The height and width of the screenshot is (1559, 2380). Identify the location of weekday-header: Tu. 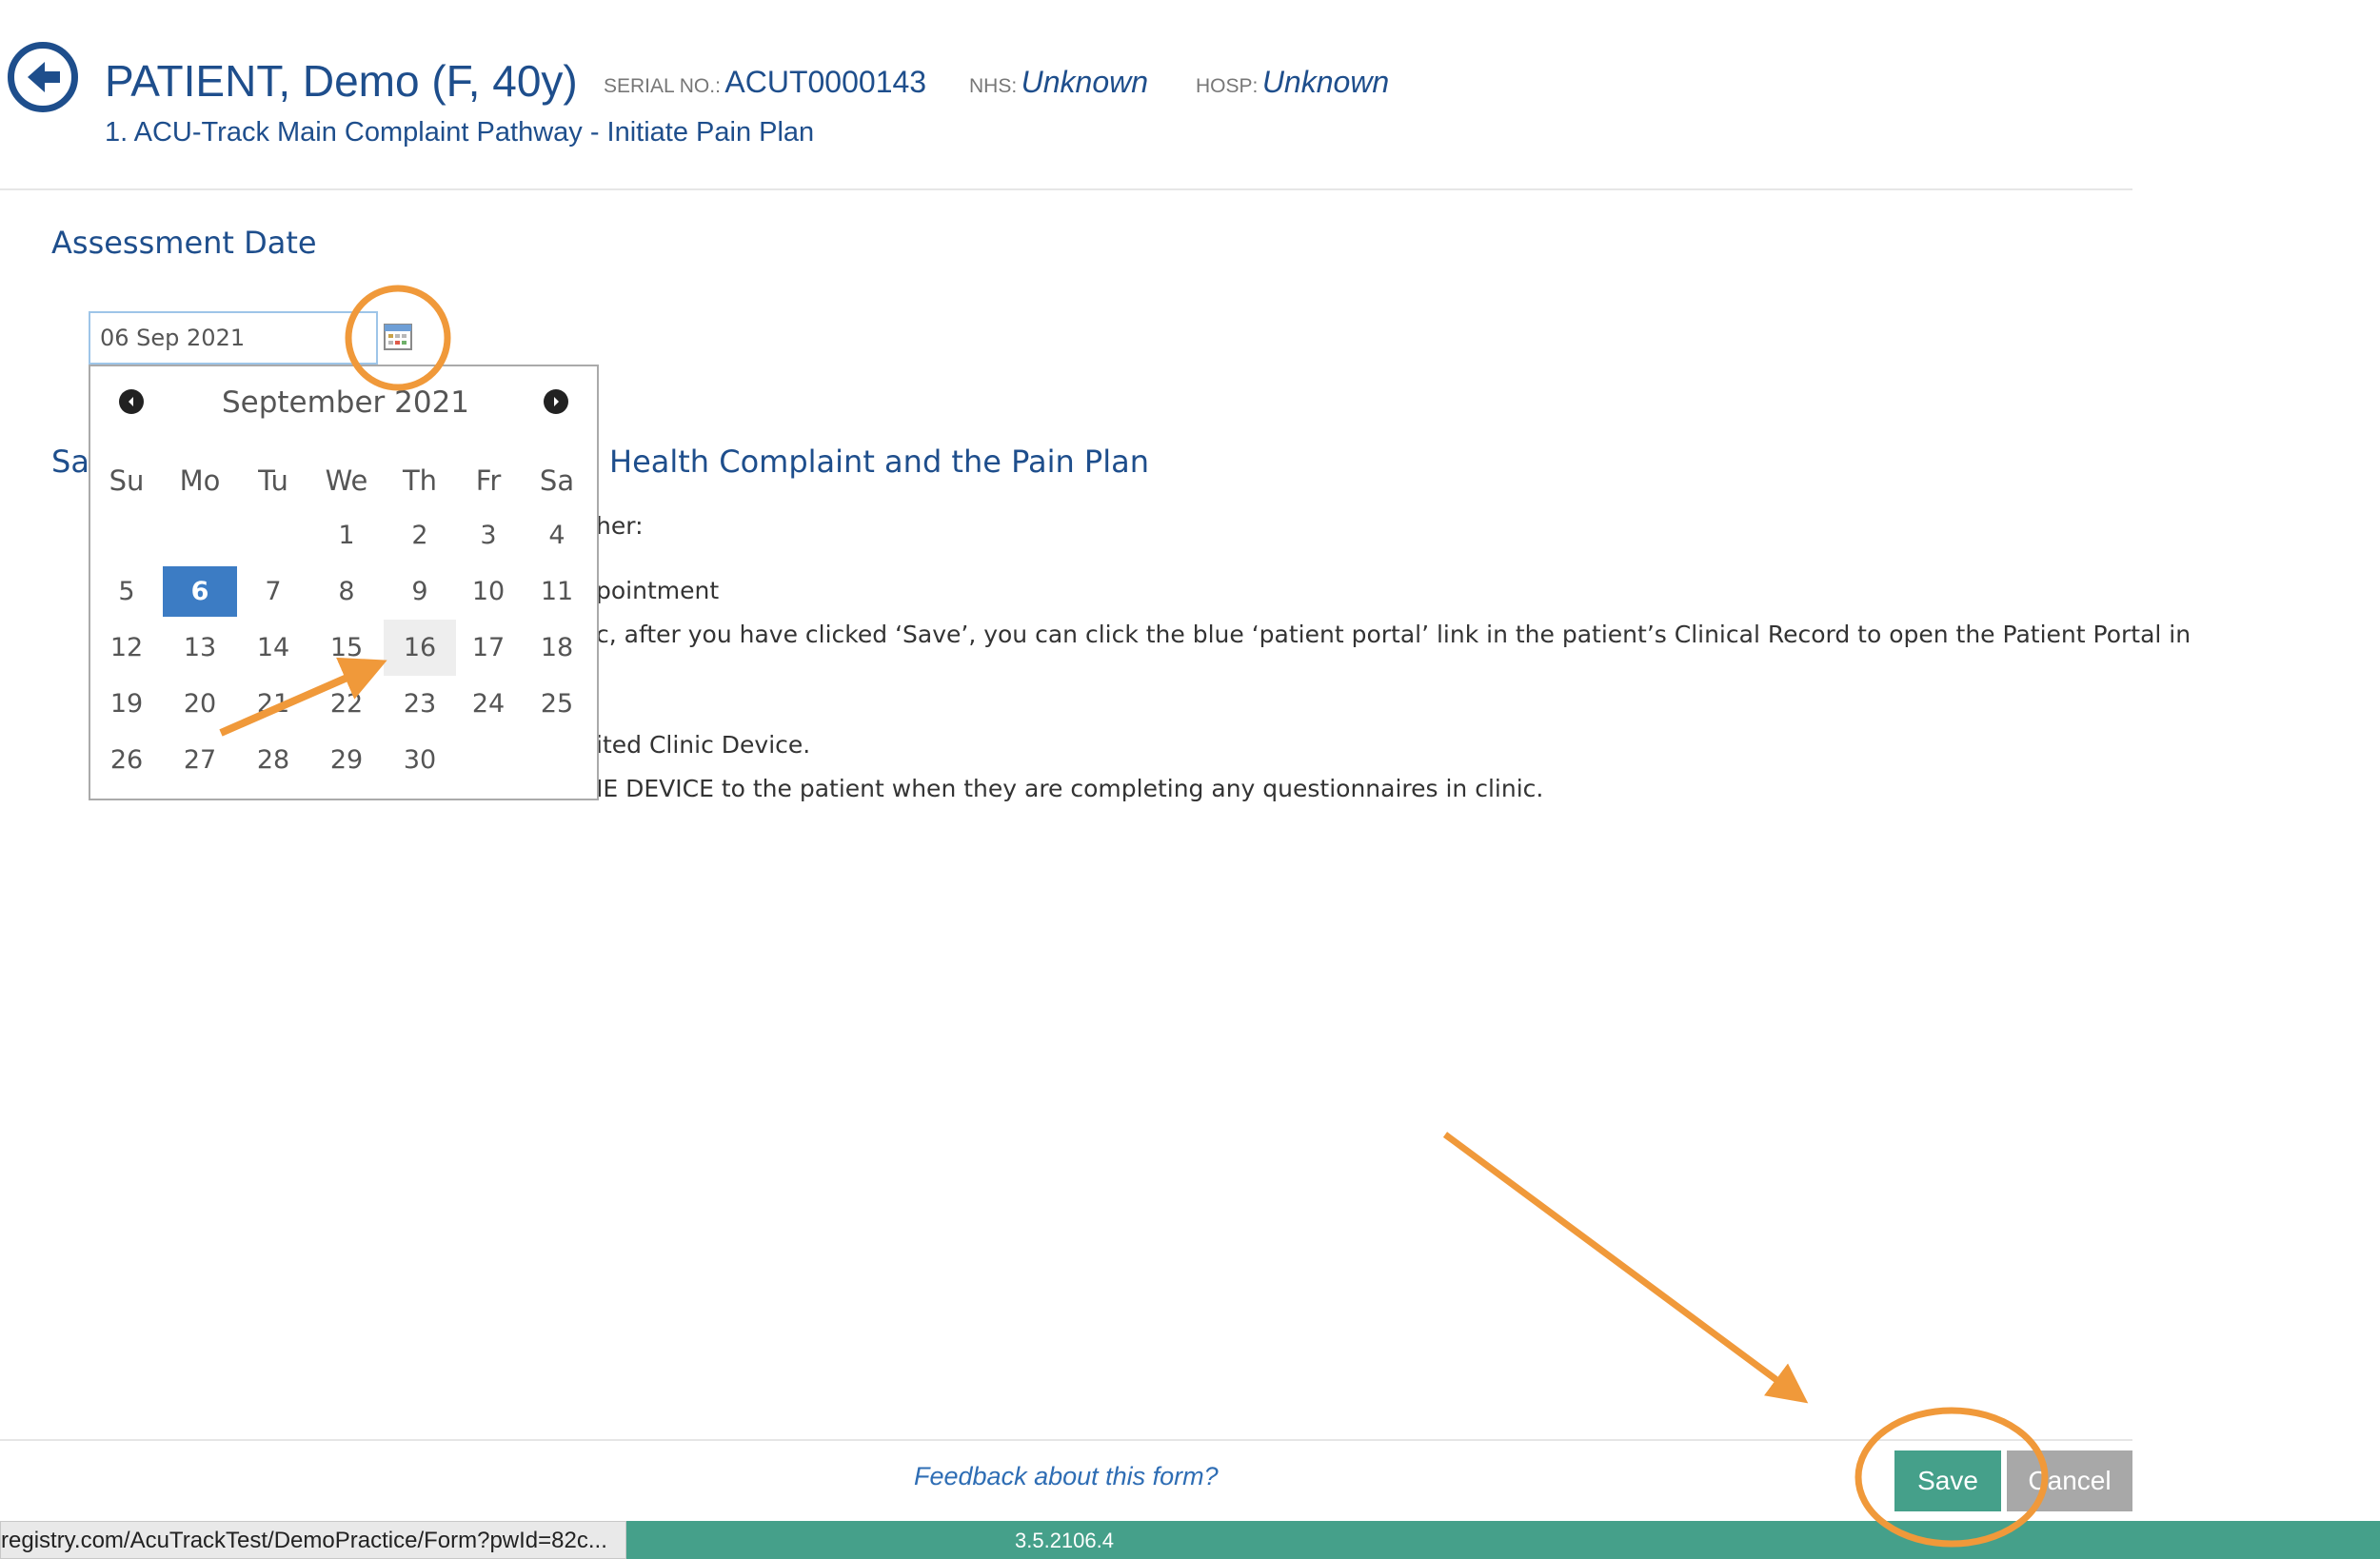
(273, 480).